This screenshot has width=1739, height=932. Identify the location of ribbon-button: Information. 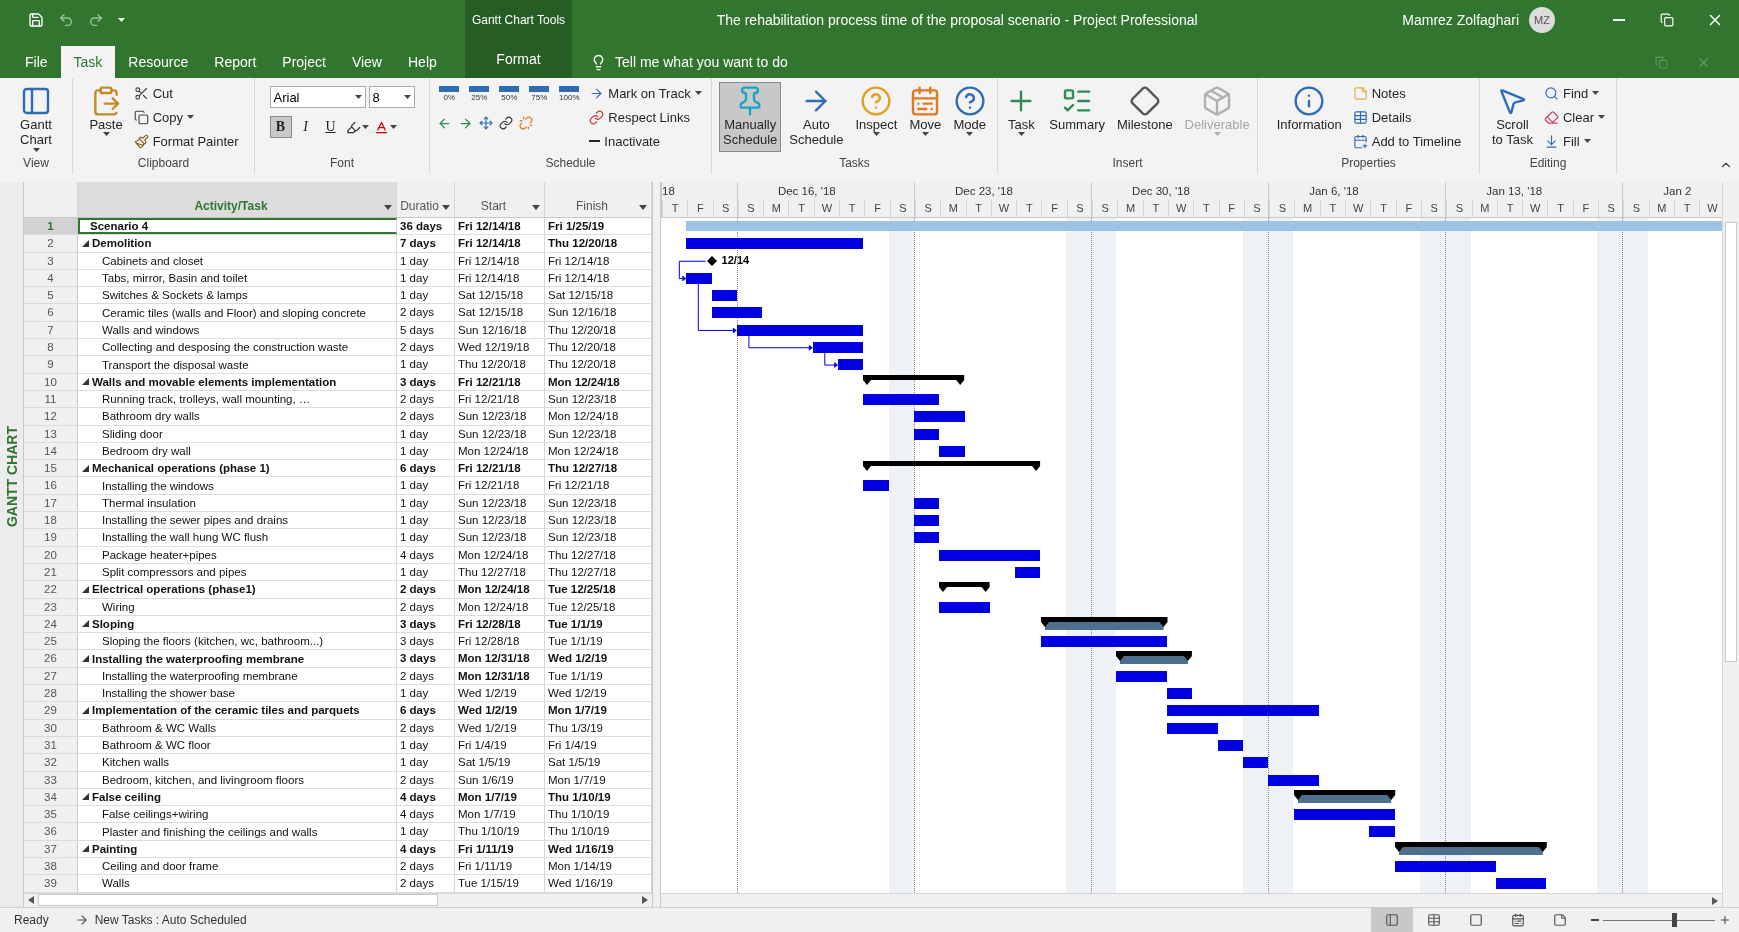
(1309, 117).